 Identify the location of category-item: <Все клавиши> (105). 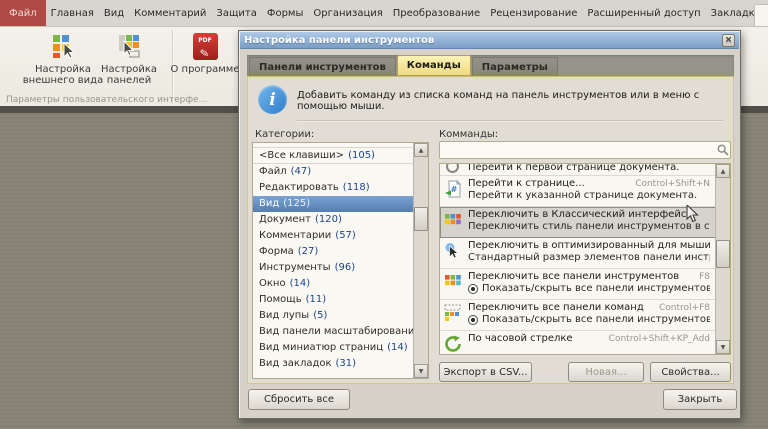
(333, 156).